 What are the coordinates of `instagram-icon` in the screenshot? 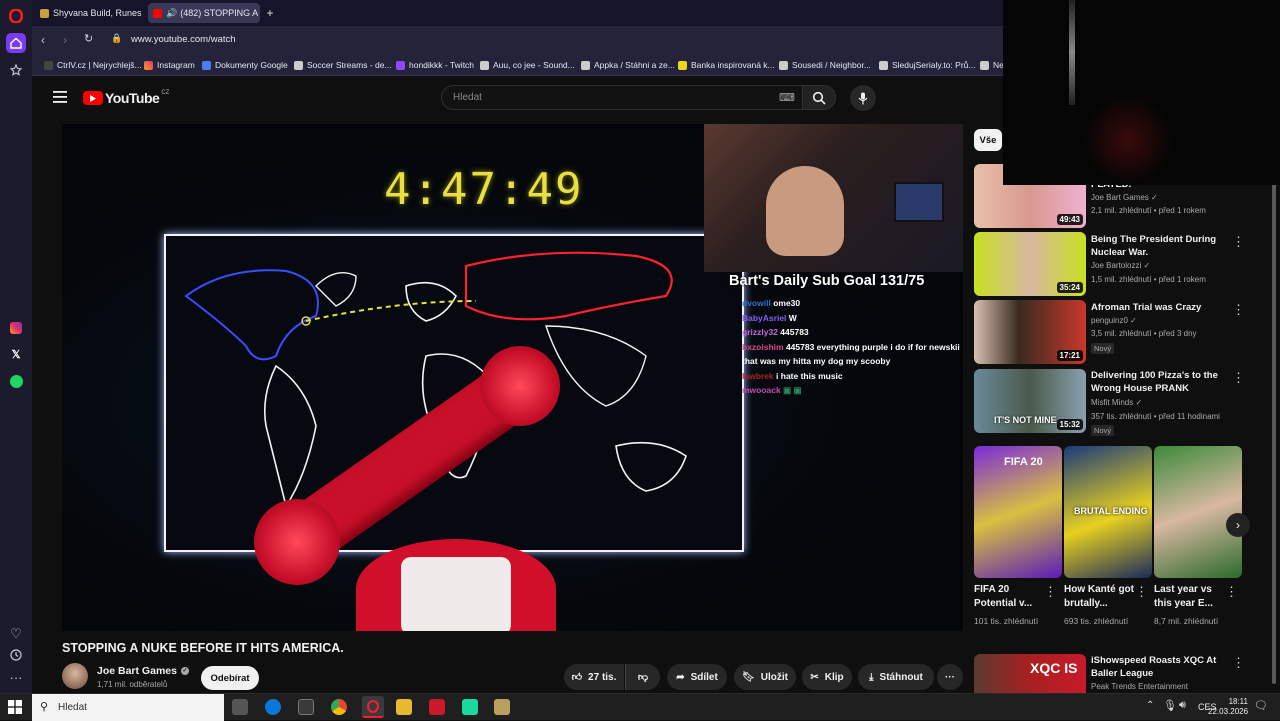 It's located at (16, 328).